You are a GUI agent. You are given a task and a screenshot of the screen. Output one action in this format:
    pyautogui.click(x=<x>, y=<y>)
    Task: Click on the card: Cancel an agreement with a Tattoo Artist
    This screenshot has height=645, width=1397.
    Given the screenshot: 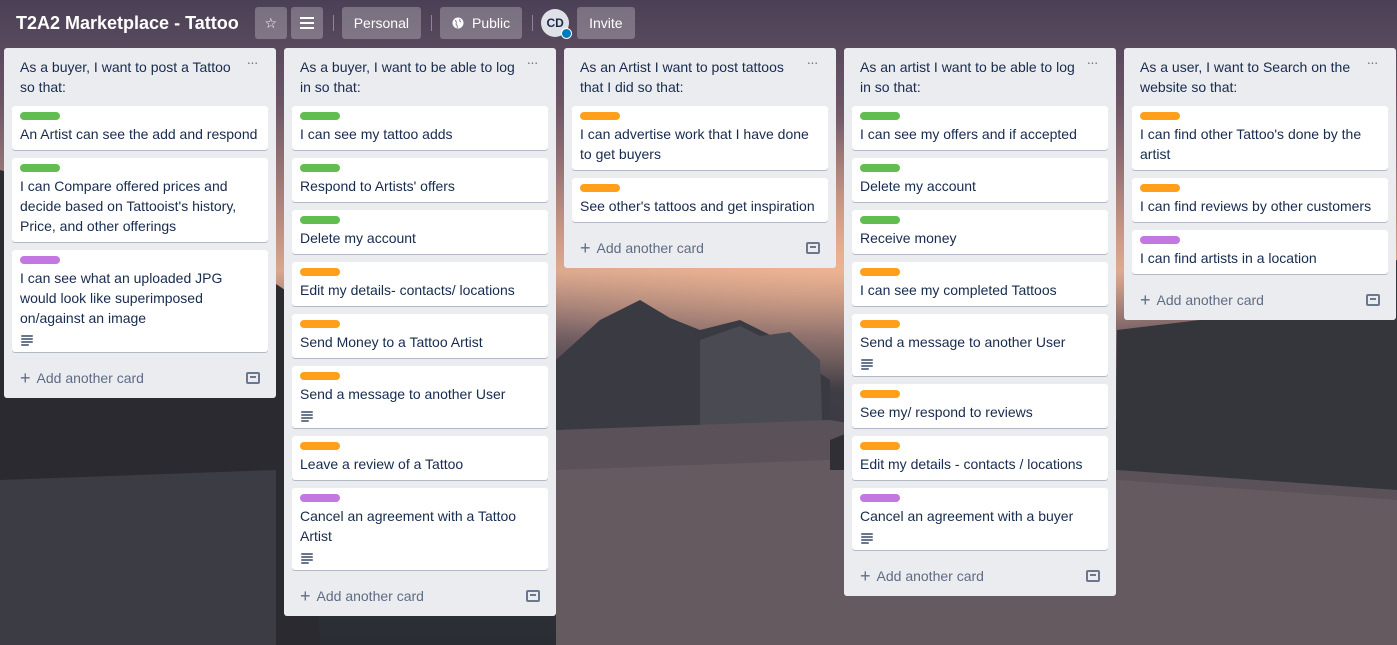 What is the action you would take?
    pyautogui.click(x=420, y=529)
    